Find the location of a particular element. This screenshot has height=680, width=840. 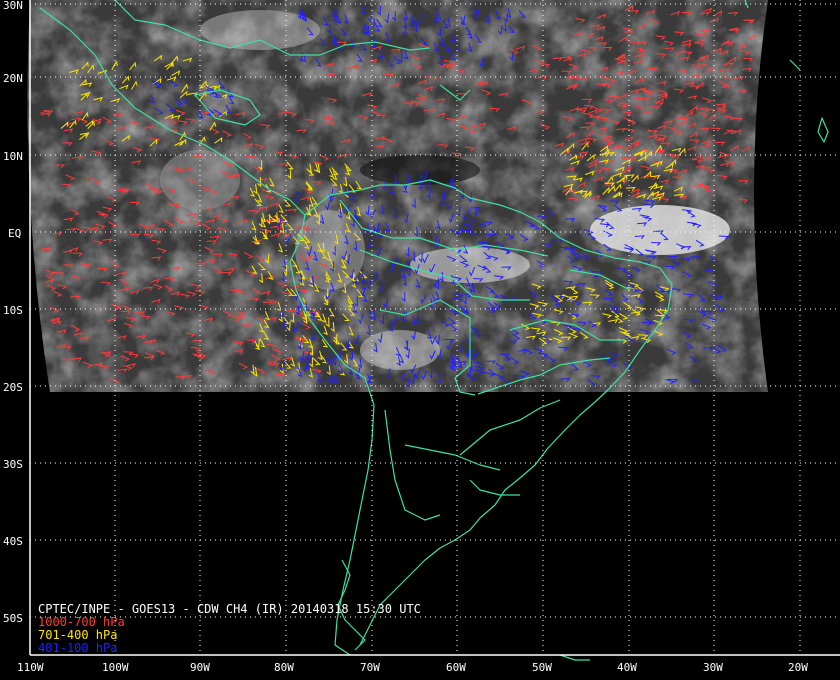

lat-label: 30N is located at coordinates (13, 6).